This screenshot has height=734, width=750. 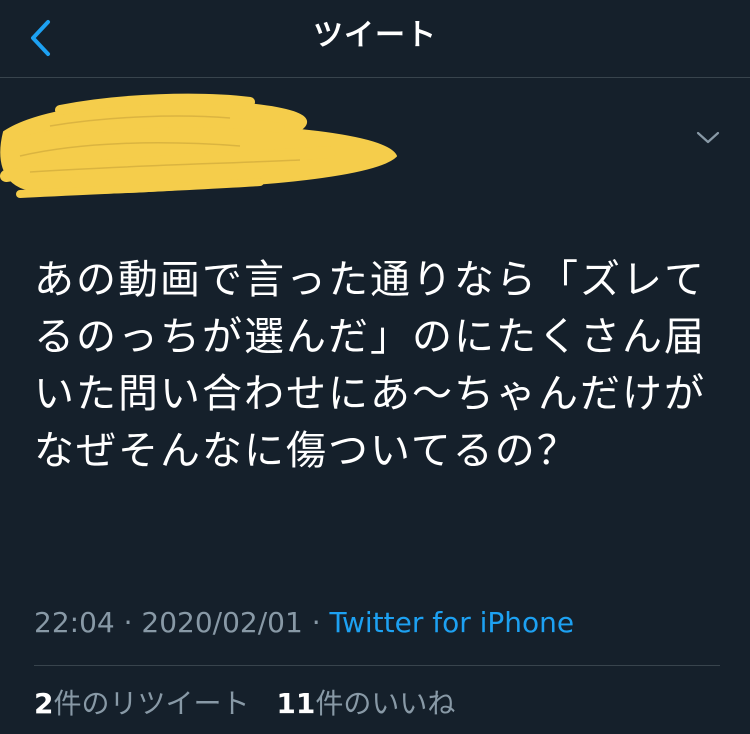 I want to click on navigation-bar: ツイート, so click(x=375, y=39).